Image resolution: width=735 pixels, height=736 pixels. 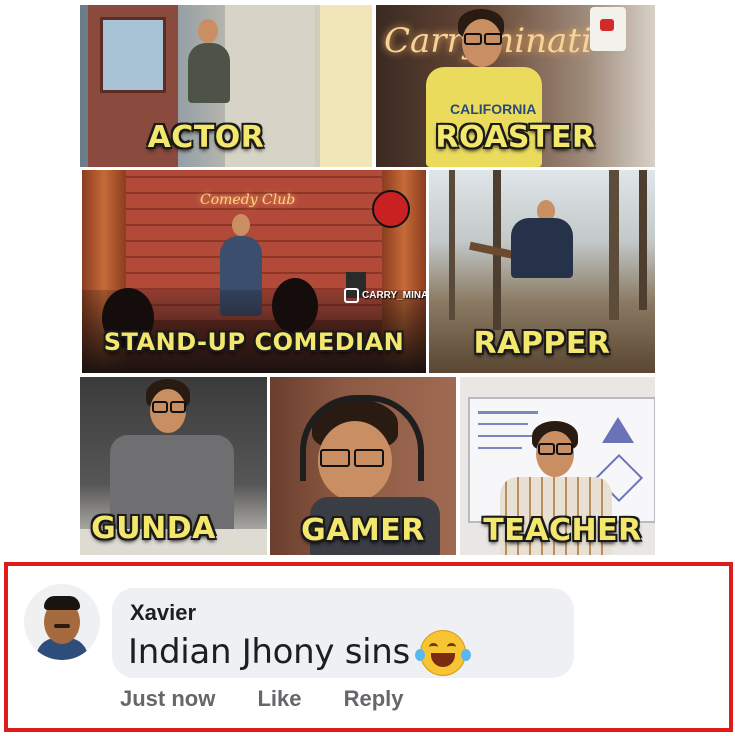 I want to click on comment-author: Xavier, so click(x=163, y=613).